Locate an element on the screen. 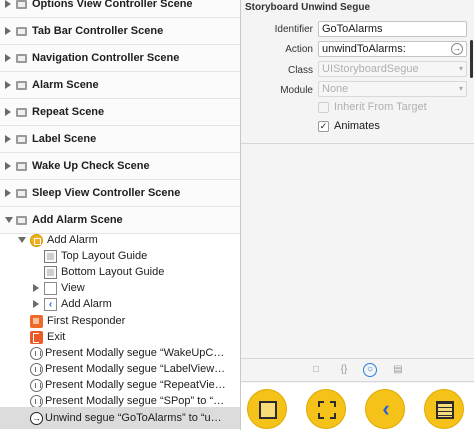 This screenshot has height=430, width=474. action-field: unwindToAlarms: → is located at coordinates (392, 49).